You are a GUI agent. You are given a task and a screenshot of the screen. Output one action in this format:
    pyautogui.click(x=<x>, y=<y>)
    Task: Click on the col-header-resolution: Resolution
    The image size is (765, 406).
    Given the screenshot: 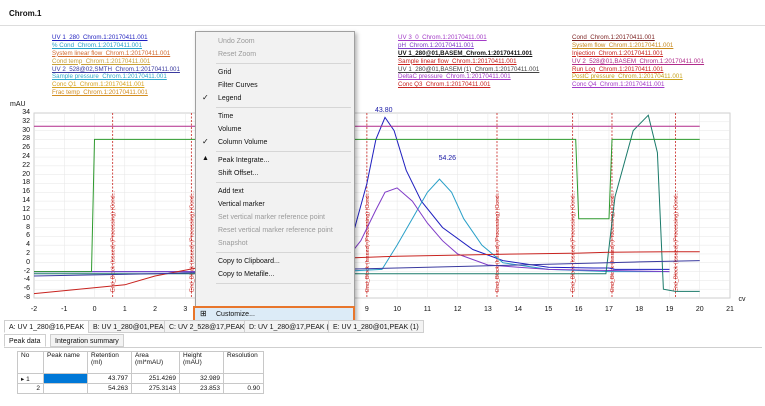 What is the action you would take?
    pyautogui.click(x=243, y=362)
    